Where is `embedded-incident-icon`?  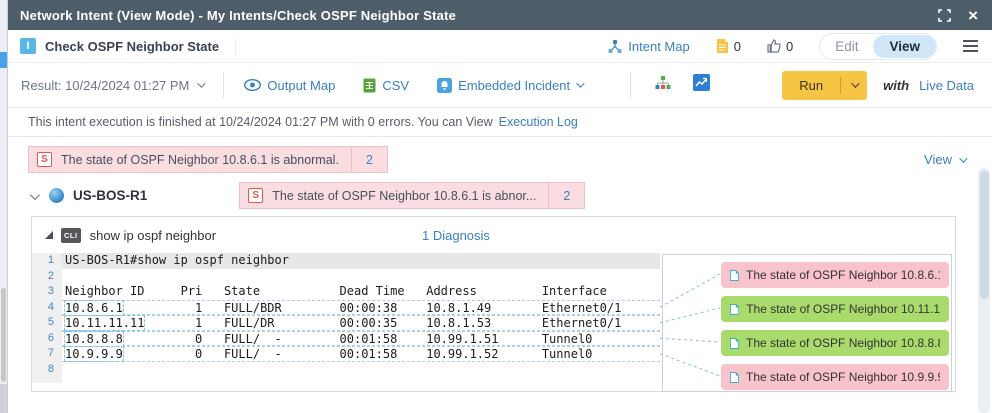 embedded-incident-icon is located at coordinates (445, 85).